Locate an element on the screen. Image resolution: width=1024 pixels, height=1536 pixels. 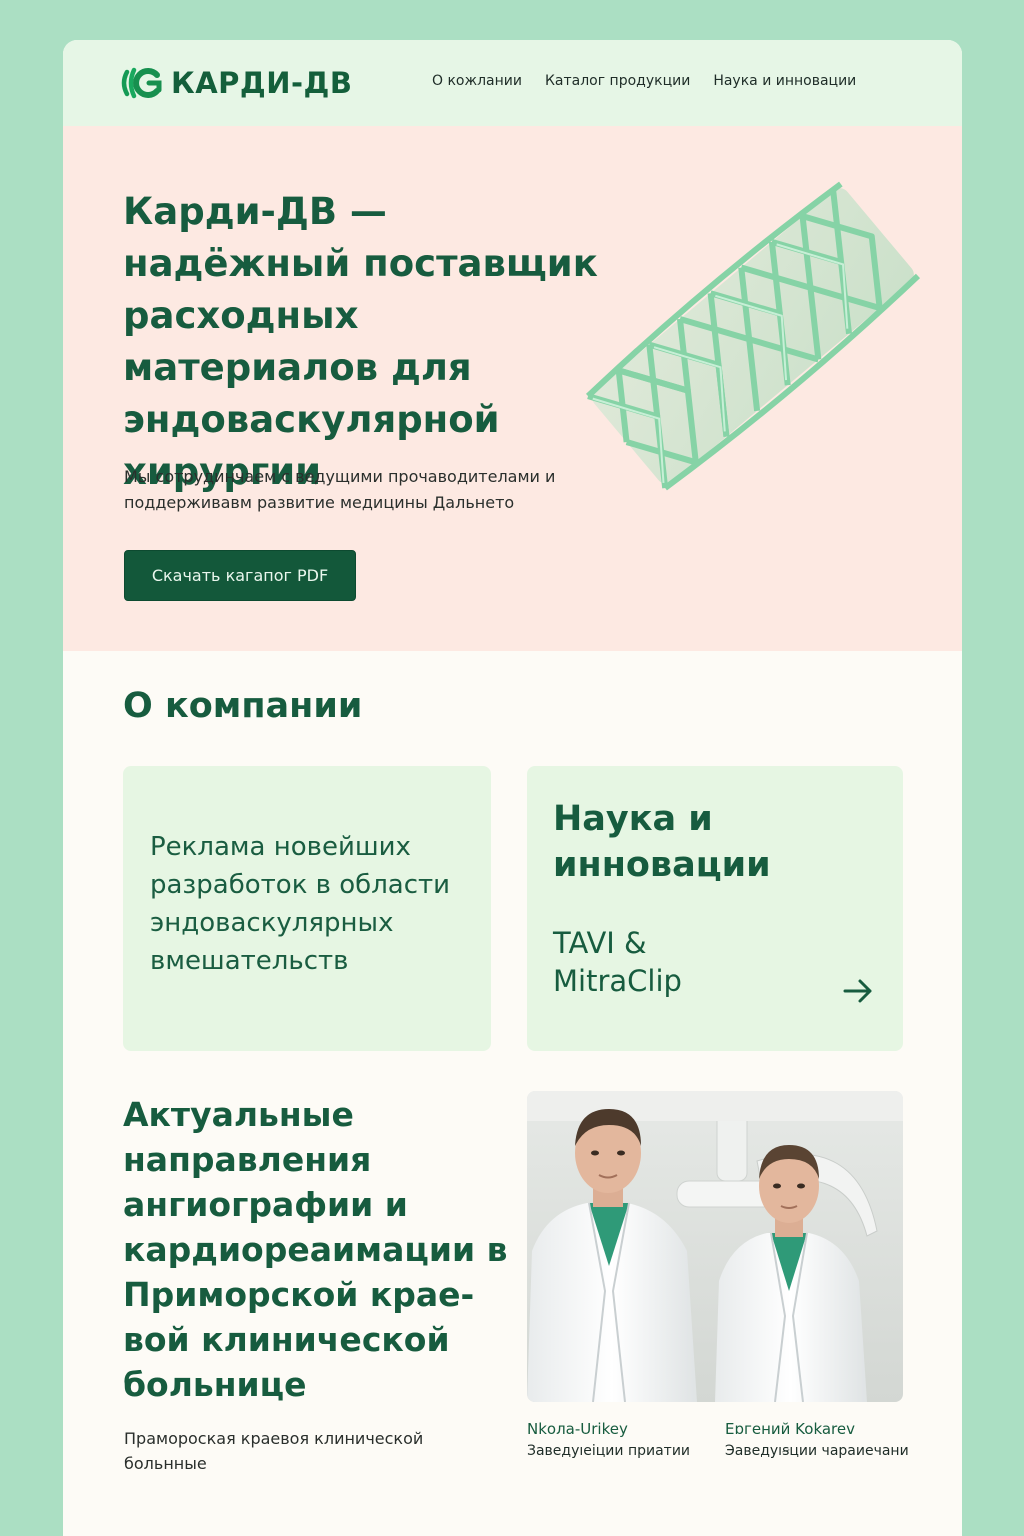
logo: КАРДИ-ДВ is located at coordinates (235, 83).